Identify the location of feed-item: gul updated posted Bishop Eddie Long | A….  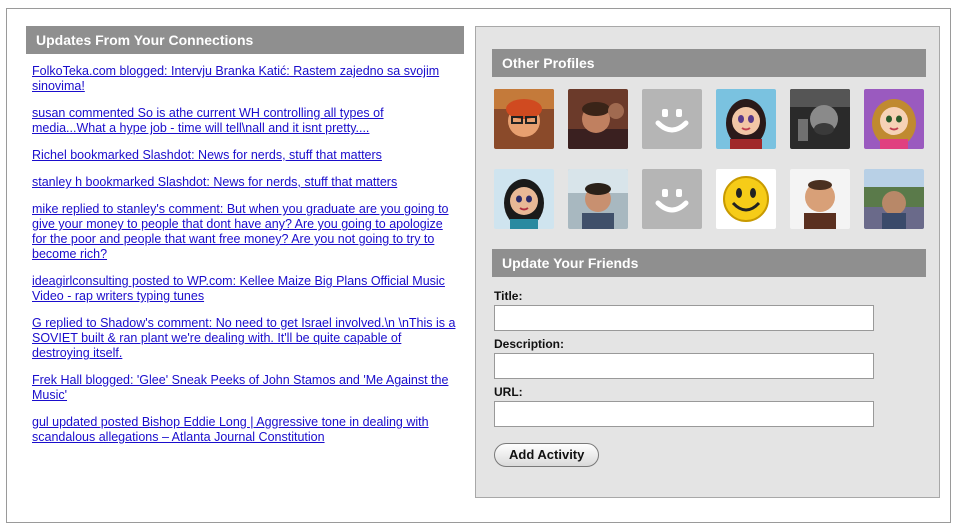
(242, 430).